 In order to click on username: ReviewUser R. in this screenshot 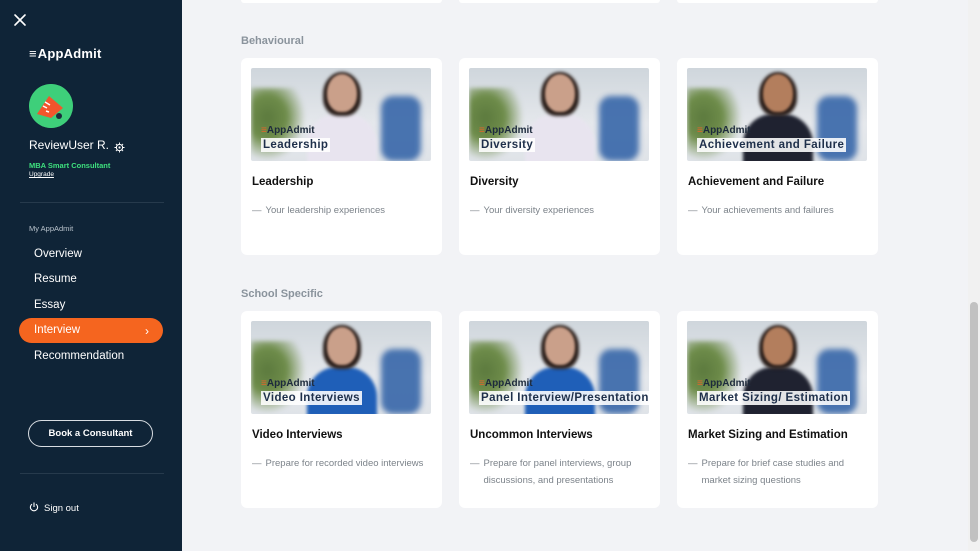, I will do `click(69, 145)`.